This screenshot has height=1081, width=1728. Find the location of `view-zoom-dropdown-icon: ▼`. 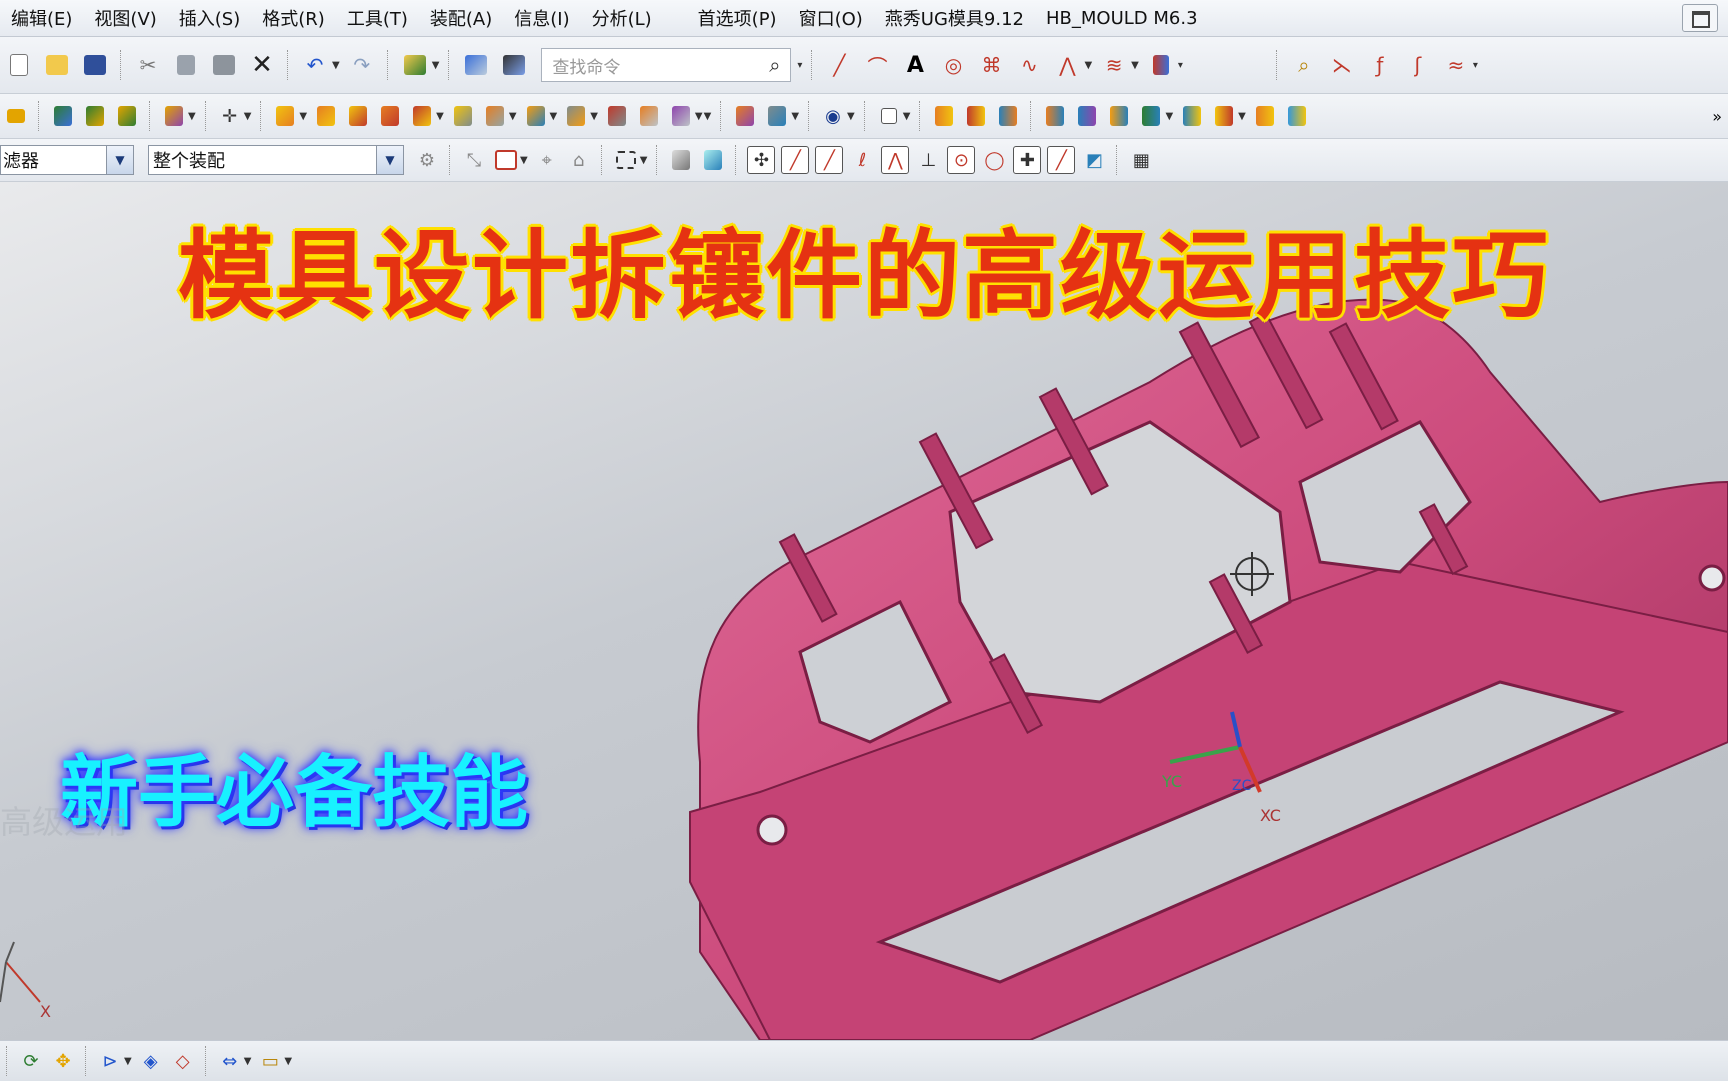

view-zoom-dropdown-icon: ▼ is located at coordinates (128, 1061).